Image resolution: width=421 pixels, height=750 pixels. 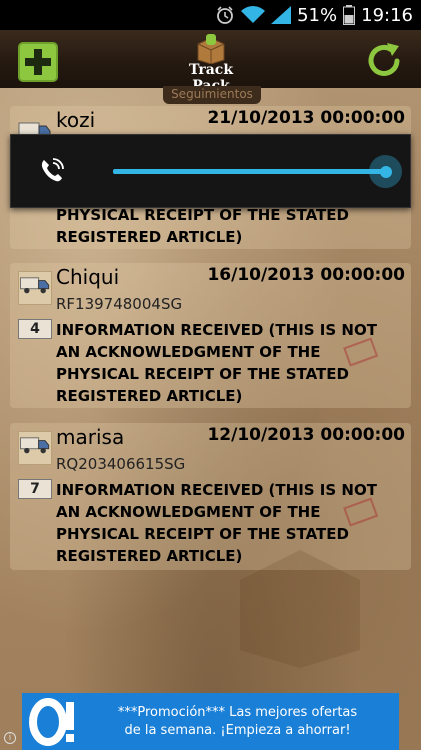 What do you see at coordinates (76, 120) in the screenshot?
I see `package-name: kozi` at bounding box center [76, 120].